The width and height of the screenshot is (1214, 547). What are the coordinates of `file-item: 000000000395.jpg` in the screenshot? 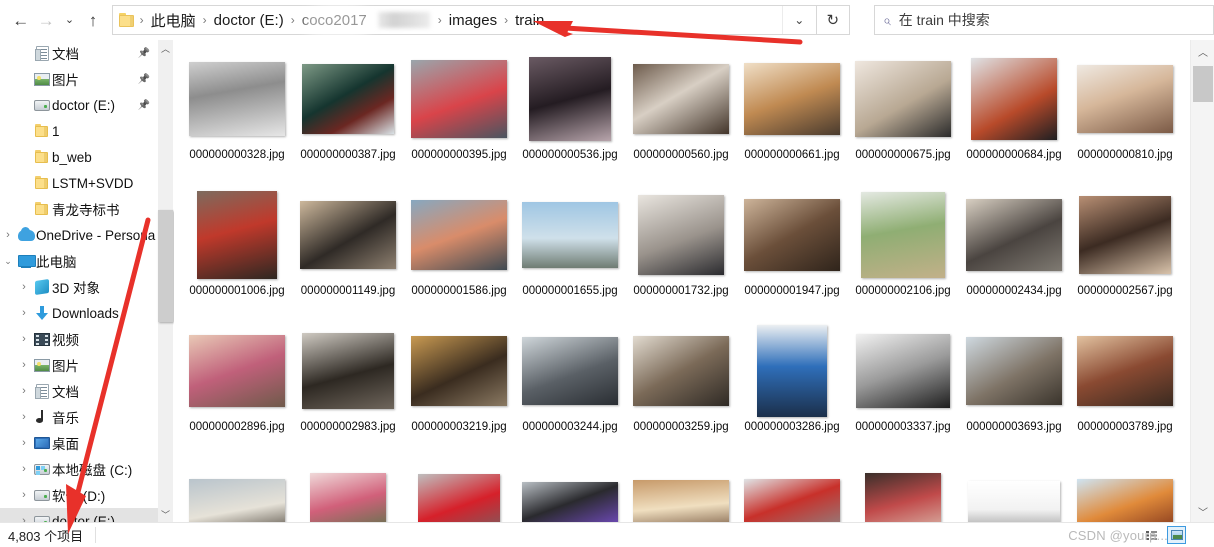 It's located at (459, 118).